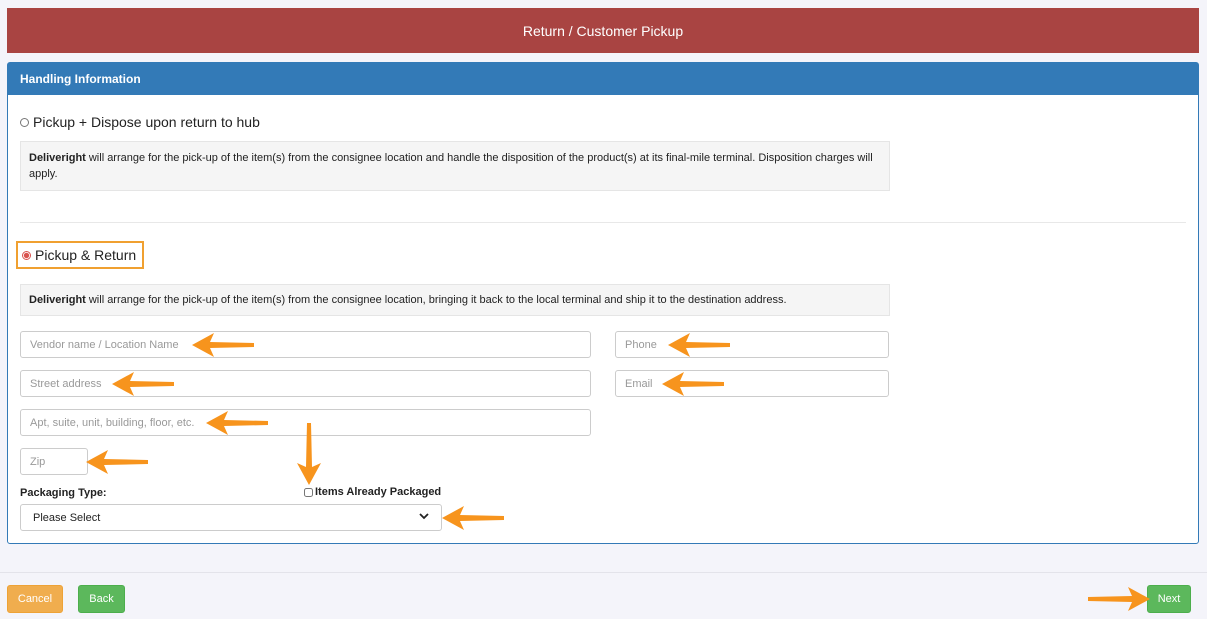 The height and width of the screenshot is (619, 1207). What do you see at coordinates (35, 599) in the screenshot?
I see `cancel-button: Cancel` at bounding box center [35, 599].